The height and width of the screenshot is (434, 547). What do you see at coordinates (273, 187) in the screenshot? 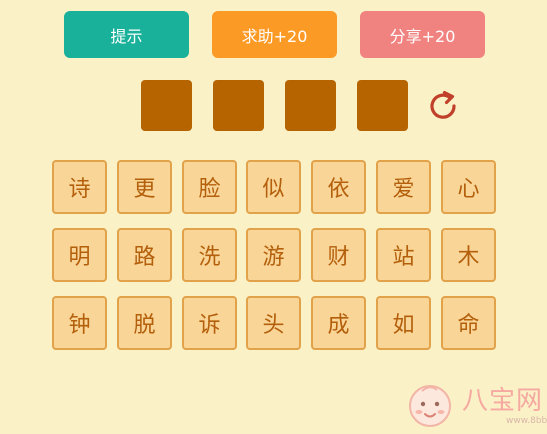
I see `character-tile: 似` at bounding box center [273, 187].